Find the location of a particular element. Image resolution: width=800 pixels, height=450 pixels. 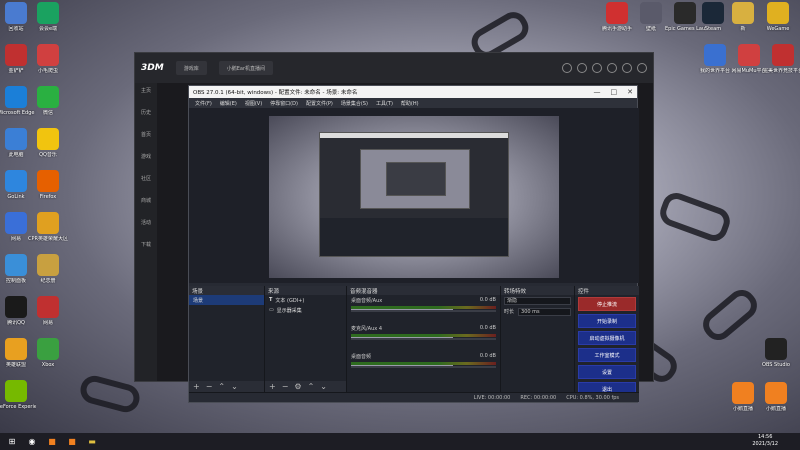

desktop-icon: Firefox is located at coordinates (48, 185).